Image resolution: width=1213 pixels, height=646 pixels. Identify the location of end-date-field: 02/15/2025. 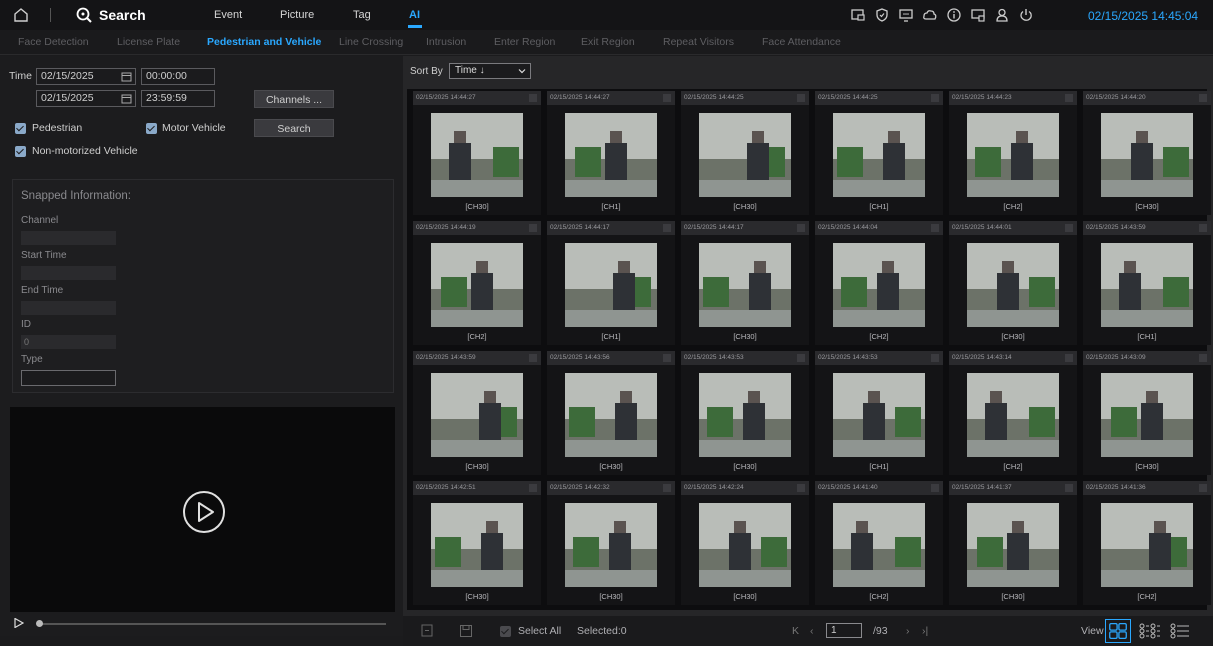
(86, 98).